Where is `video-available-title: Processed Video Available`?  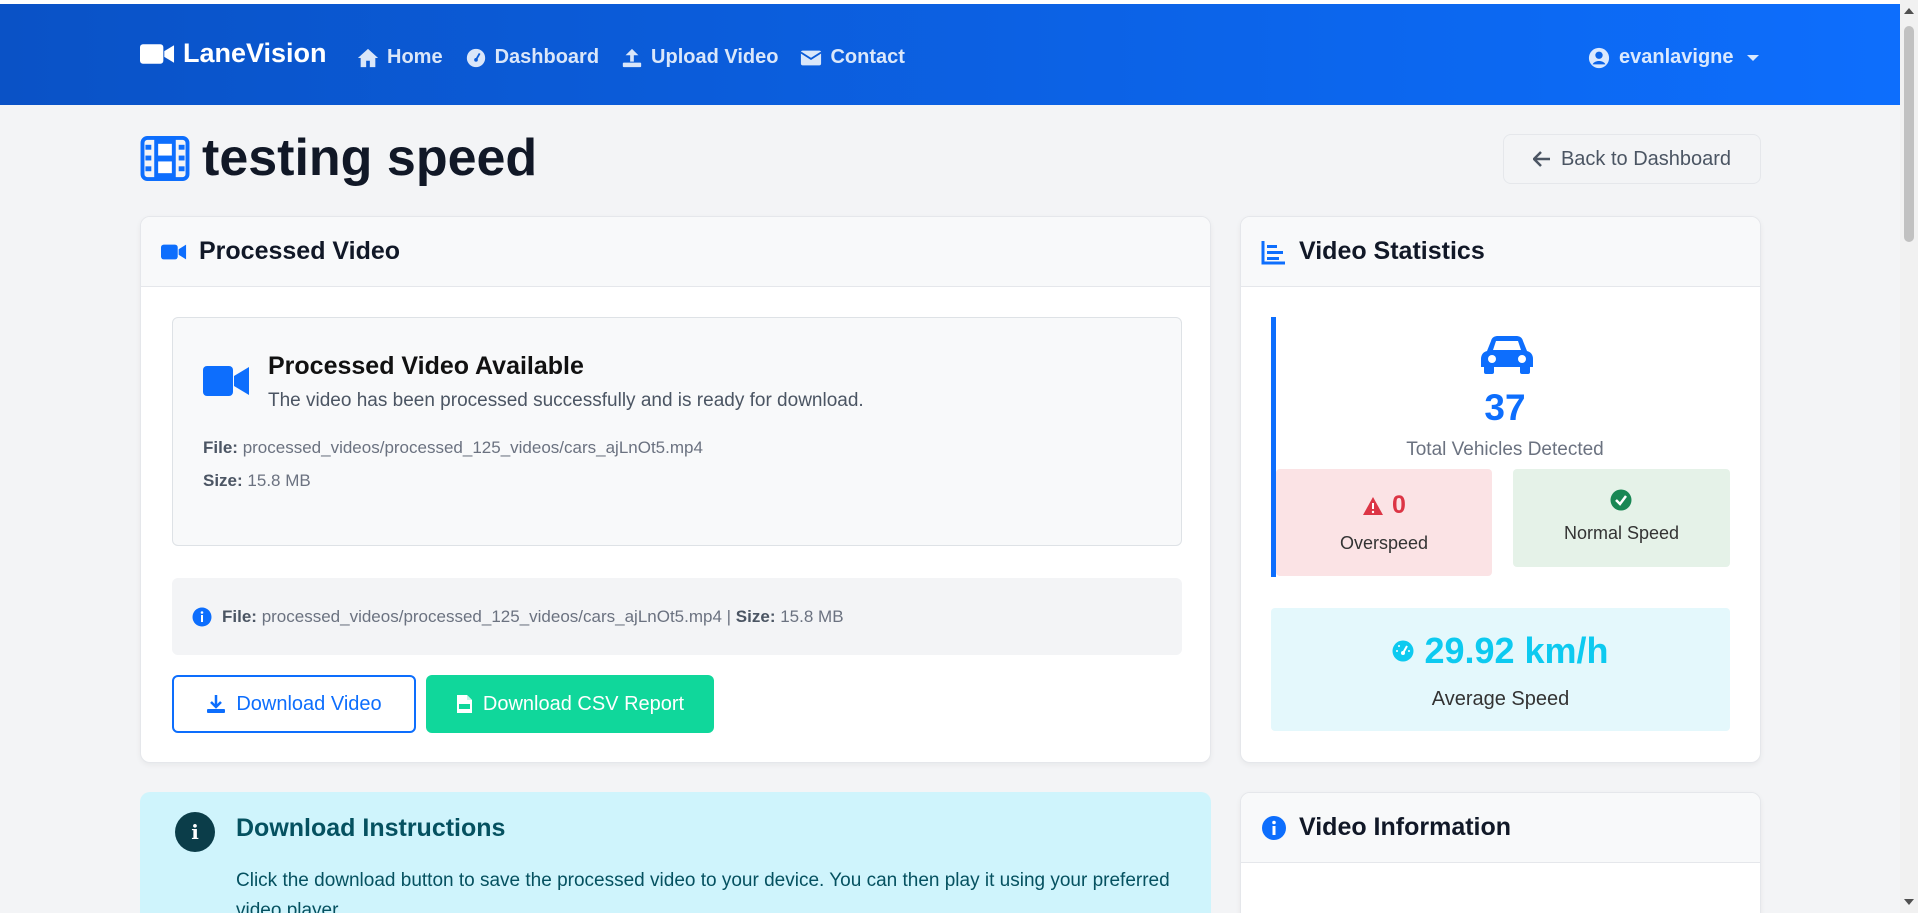 video-available-title: Processed Video Available is located at coordinates (426, 366).